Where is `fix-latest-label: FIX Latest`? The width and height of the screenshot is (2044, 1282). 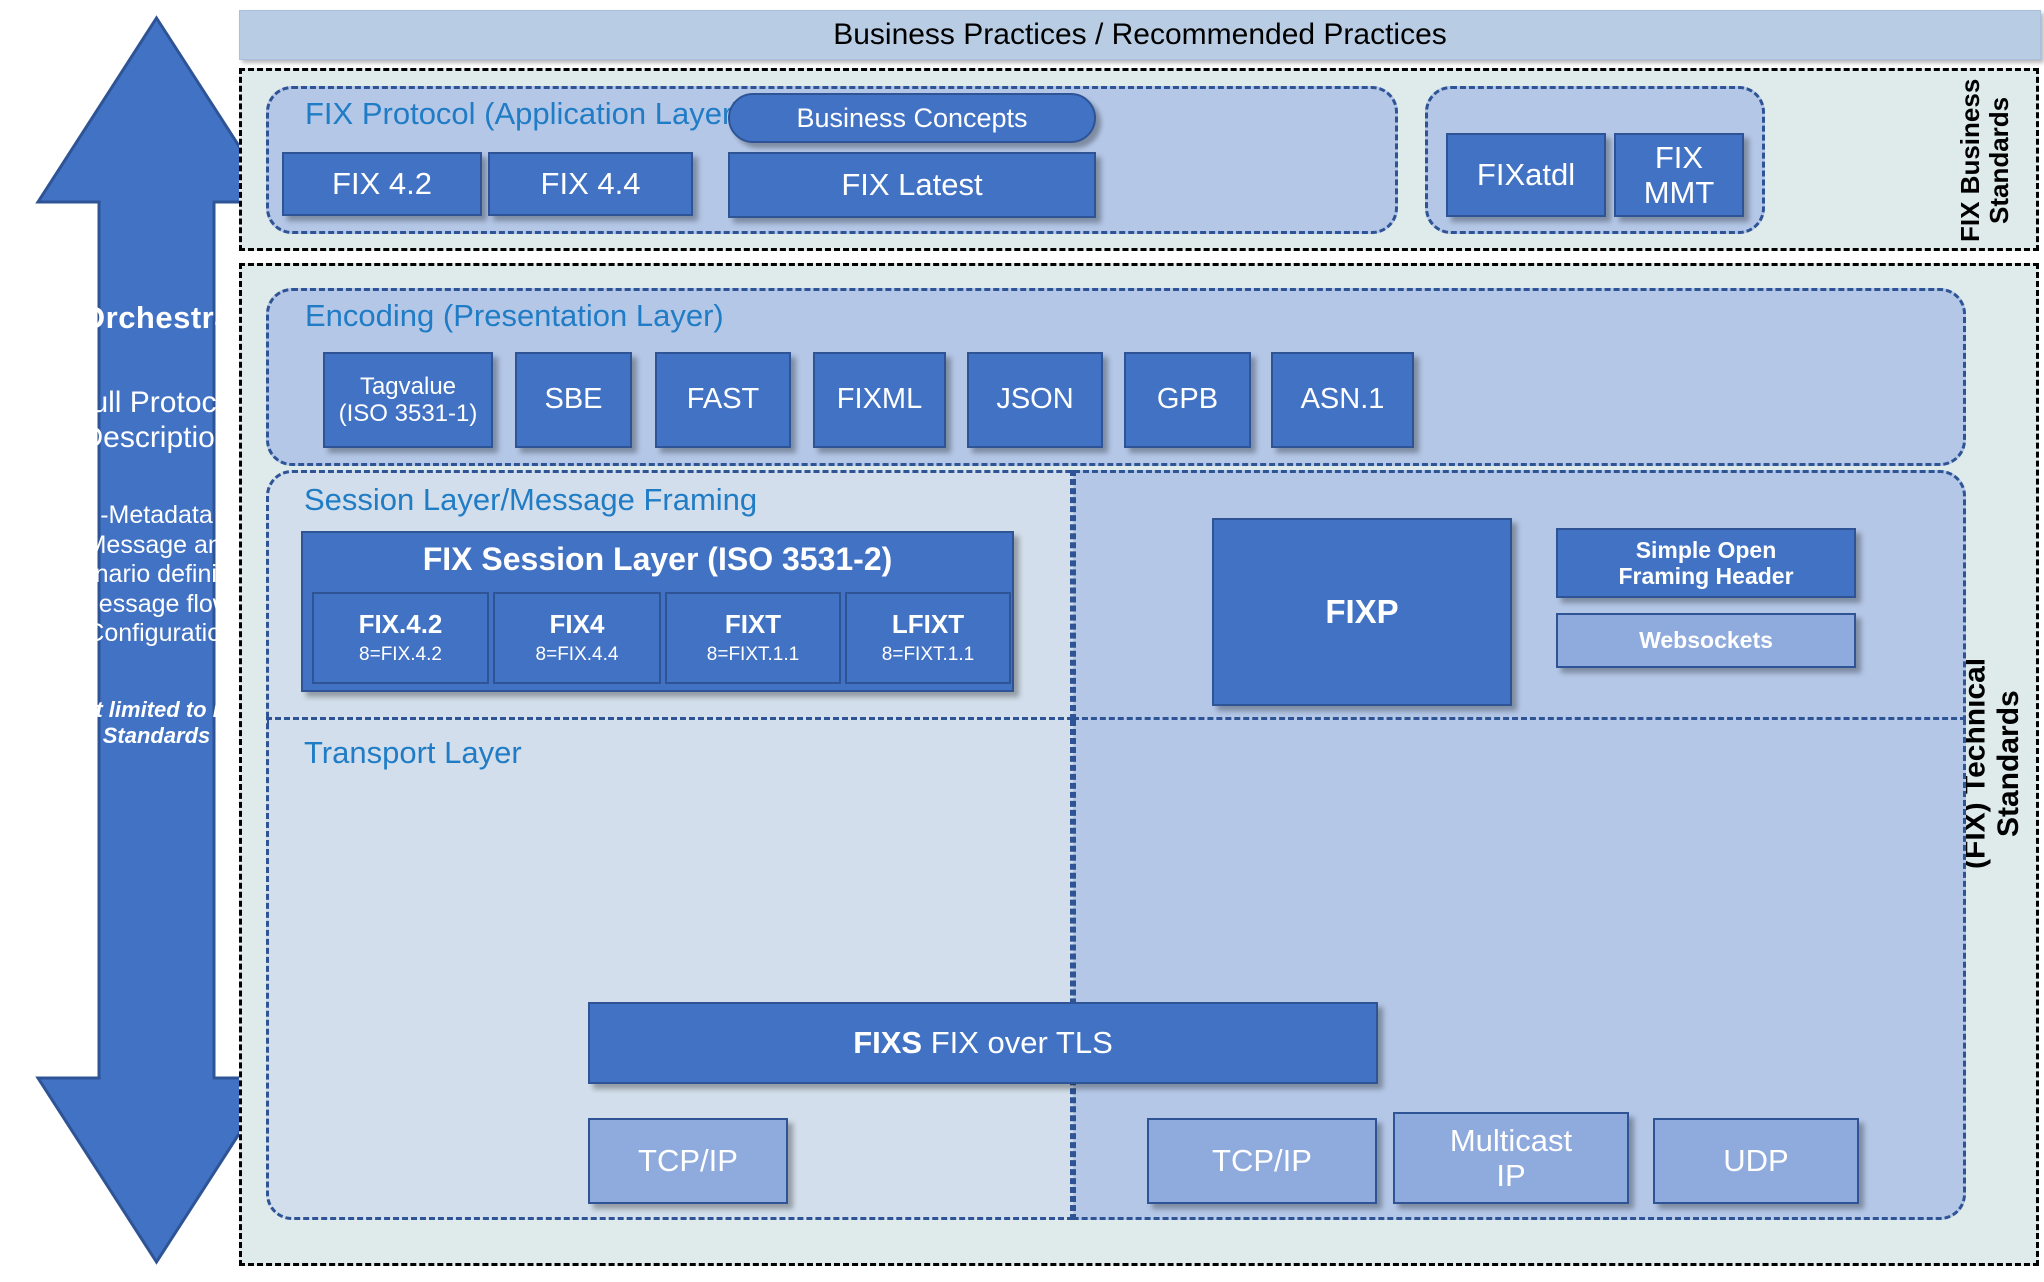 fix-latest-label: FIX Latest is located at coordinates (912, 185).